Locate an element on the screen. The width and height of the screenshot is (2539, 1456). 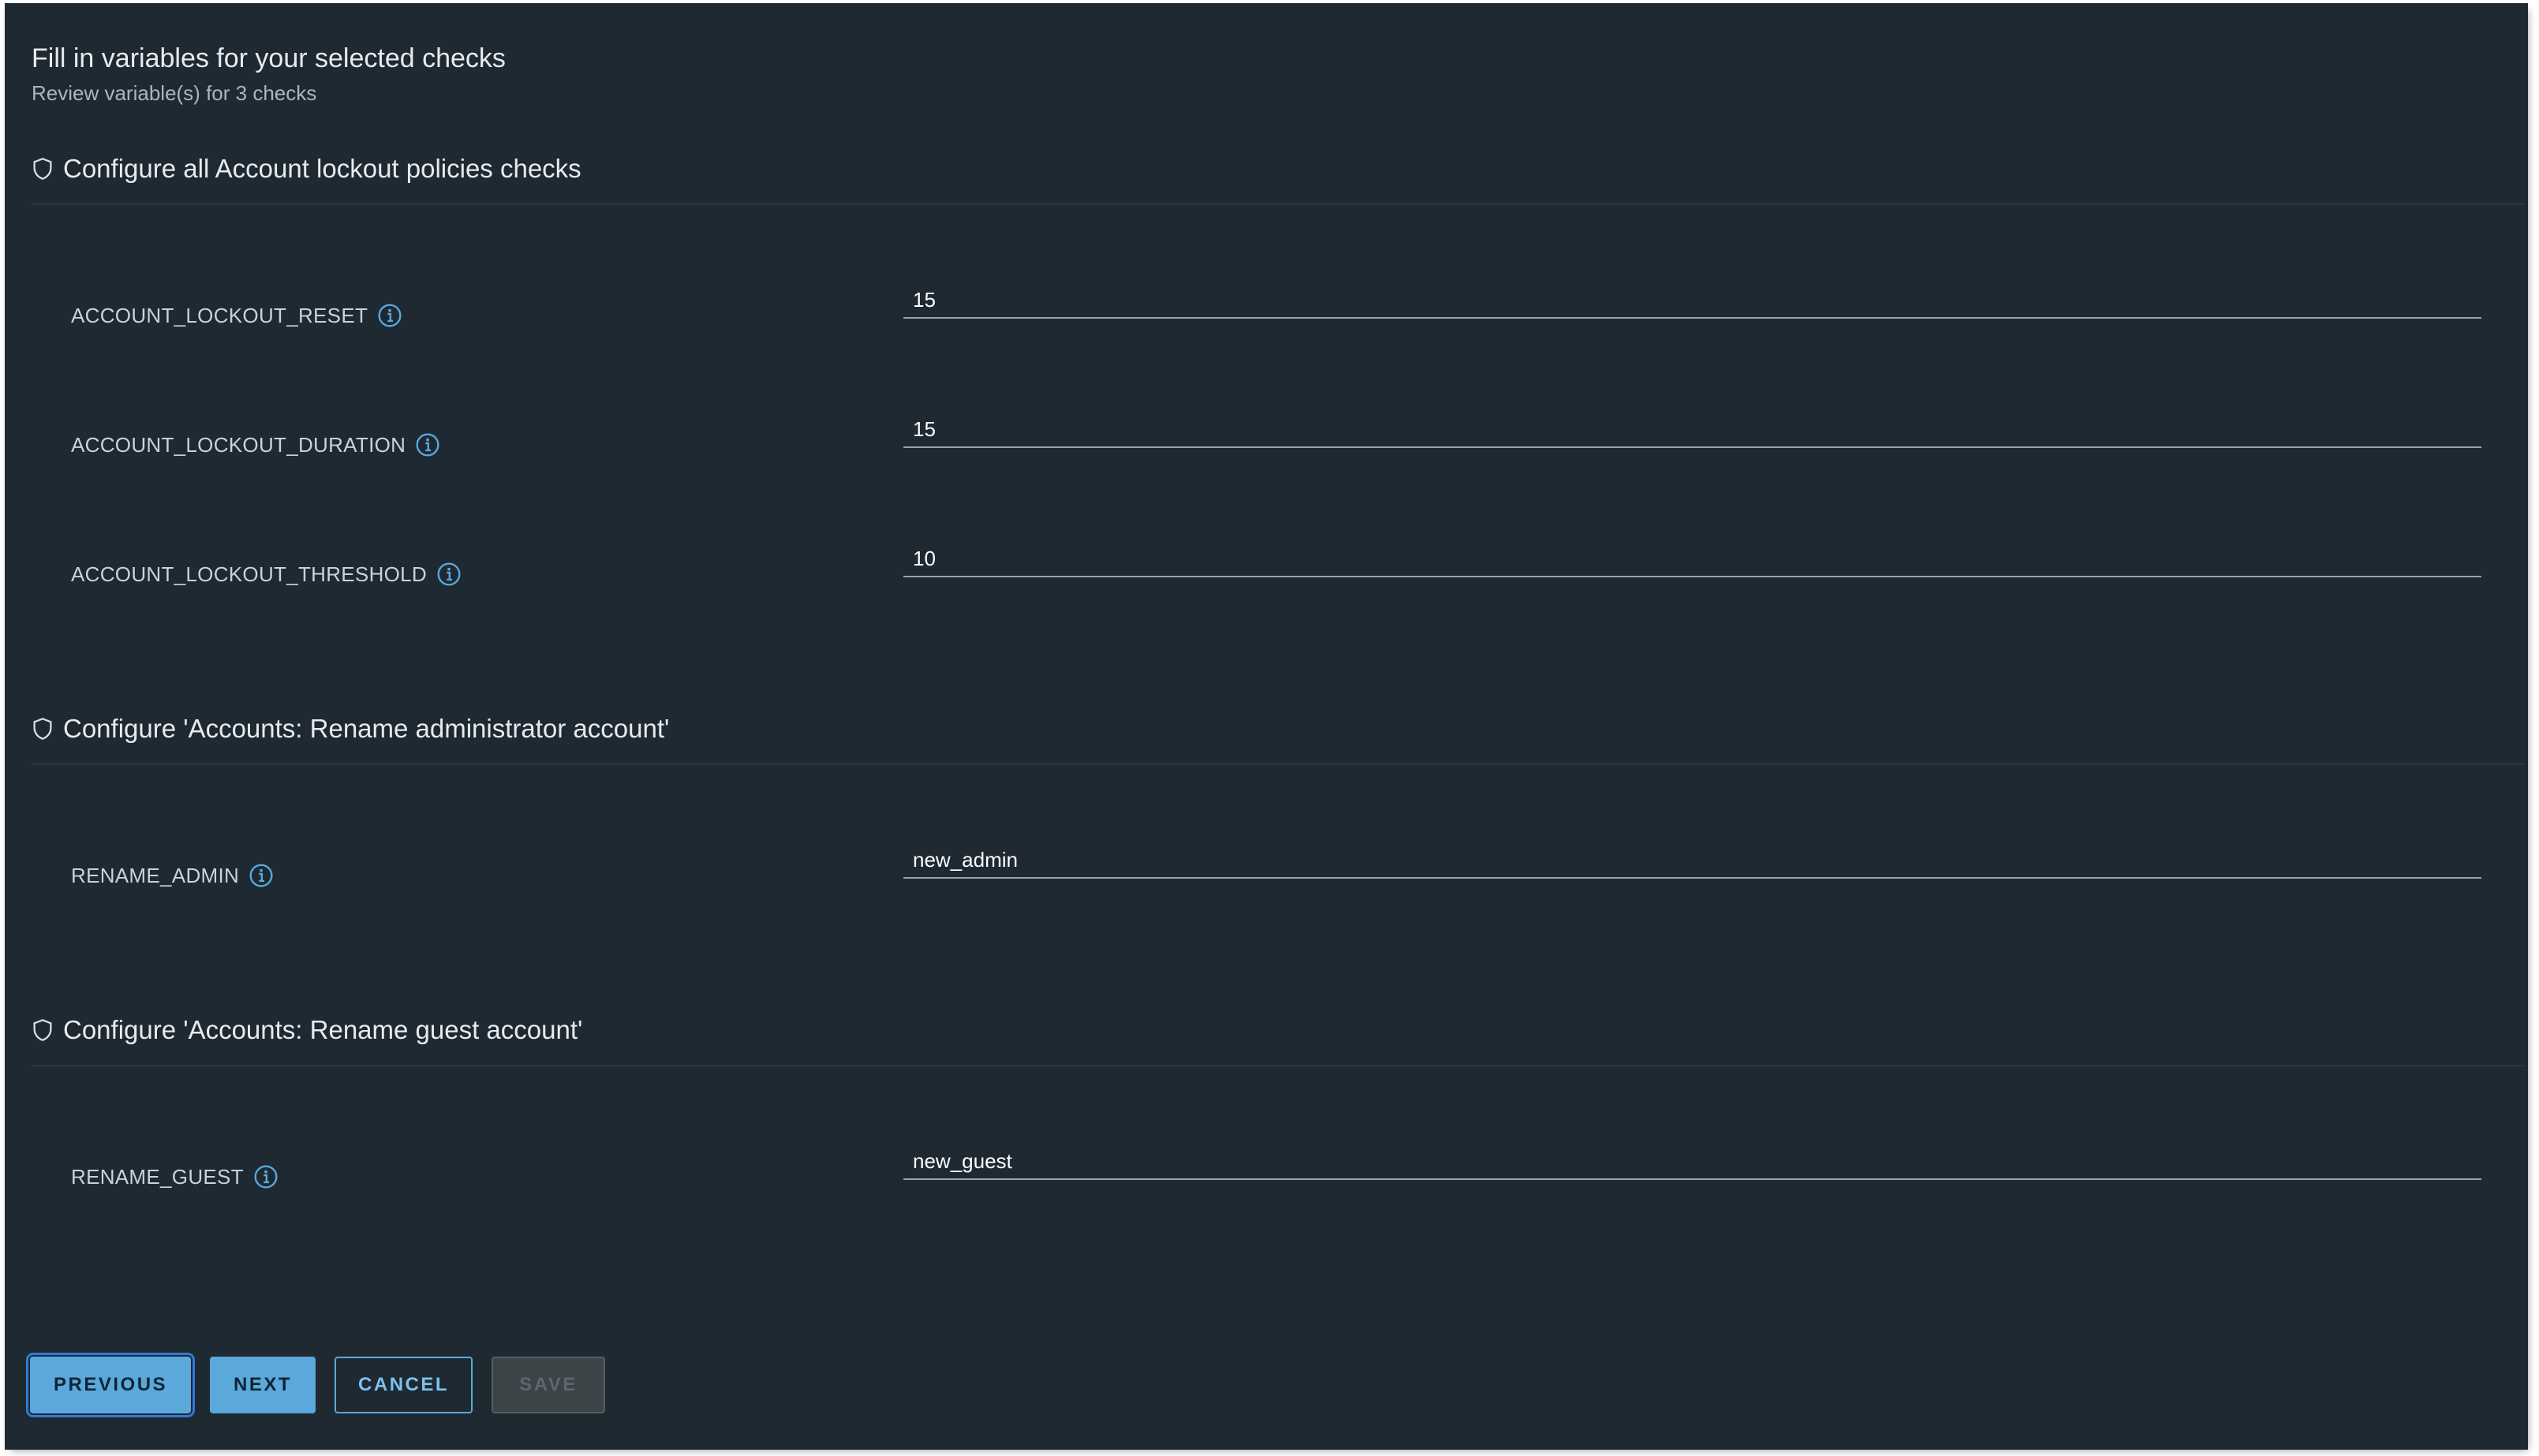
cancel-button: CANCEL is located at coordinates (404, 1385).